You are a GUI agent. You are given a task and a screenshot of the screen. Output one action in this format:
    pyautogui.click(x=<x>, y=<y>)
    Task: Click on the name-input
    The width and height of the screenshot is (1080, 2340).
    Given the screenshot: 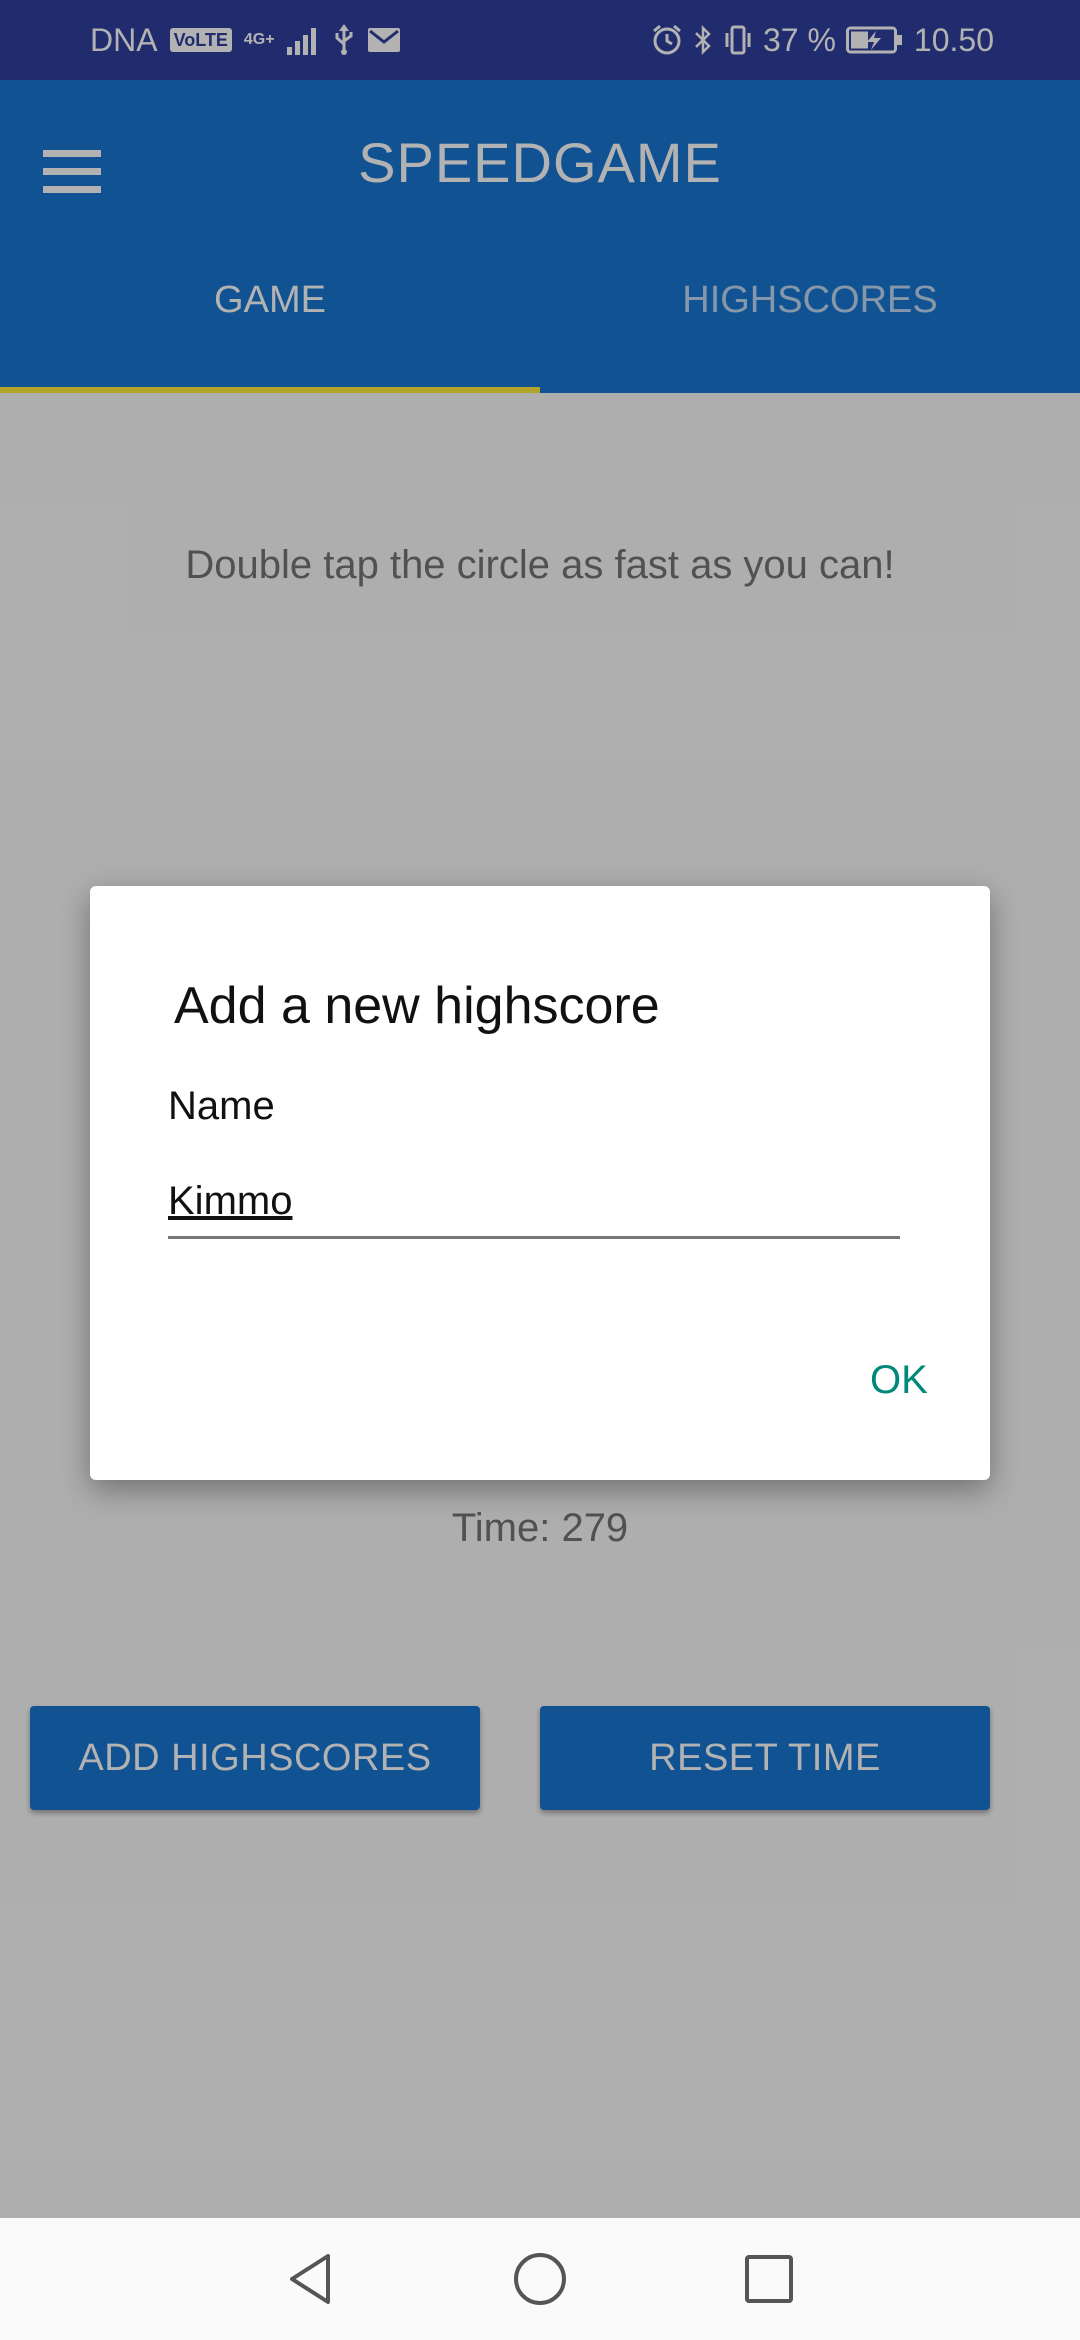 What is the action you would take?
    pyautogui.click(x=534, y=1202)
    